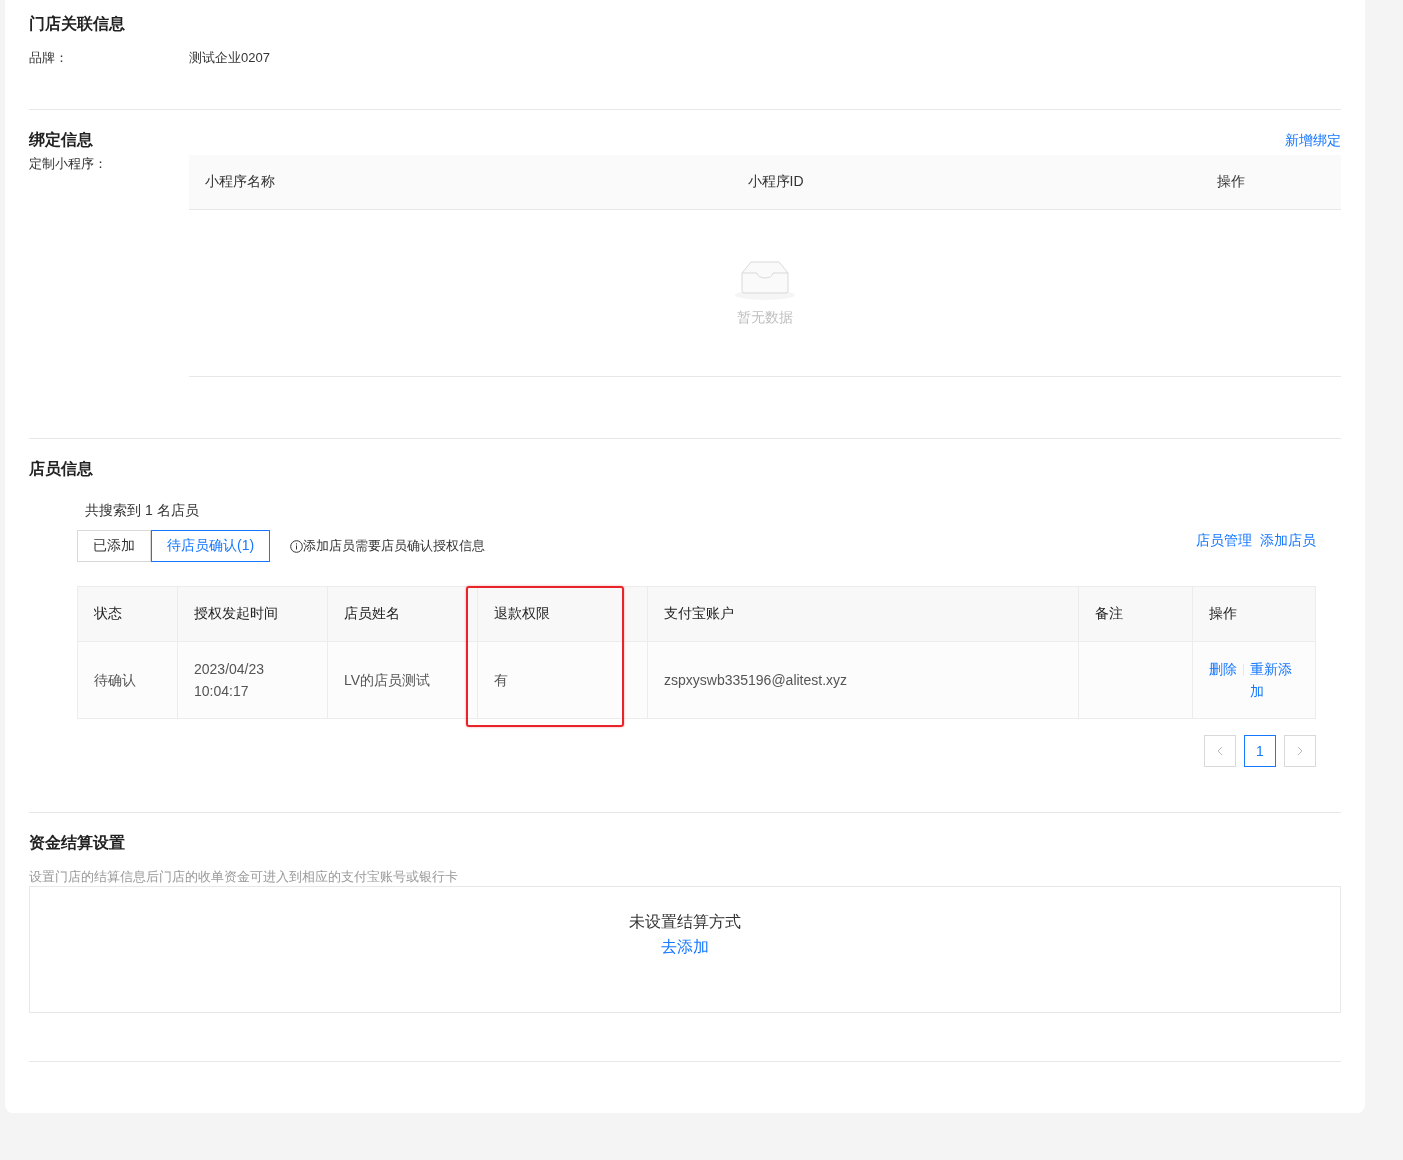 The image size is (1403, 1160). What do you see at coordinates (61, 140) in the screenshot?
I see `section-title: 绑定信息` at bounding box center [61, 140].